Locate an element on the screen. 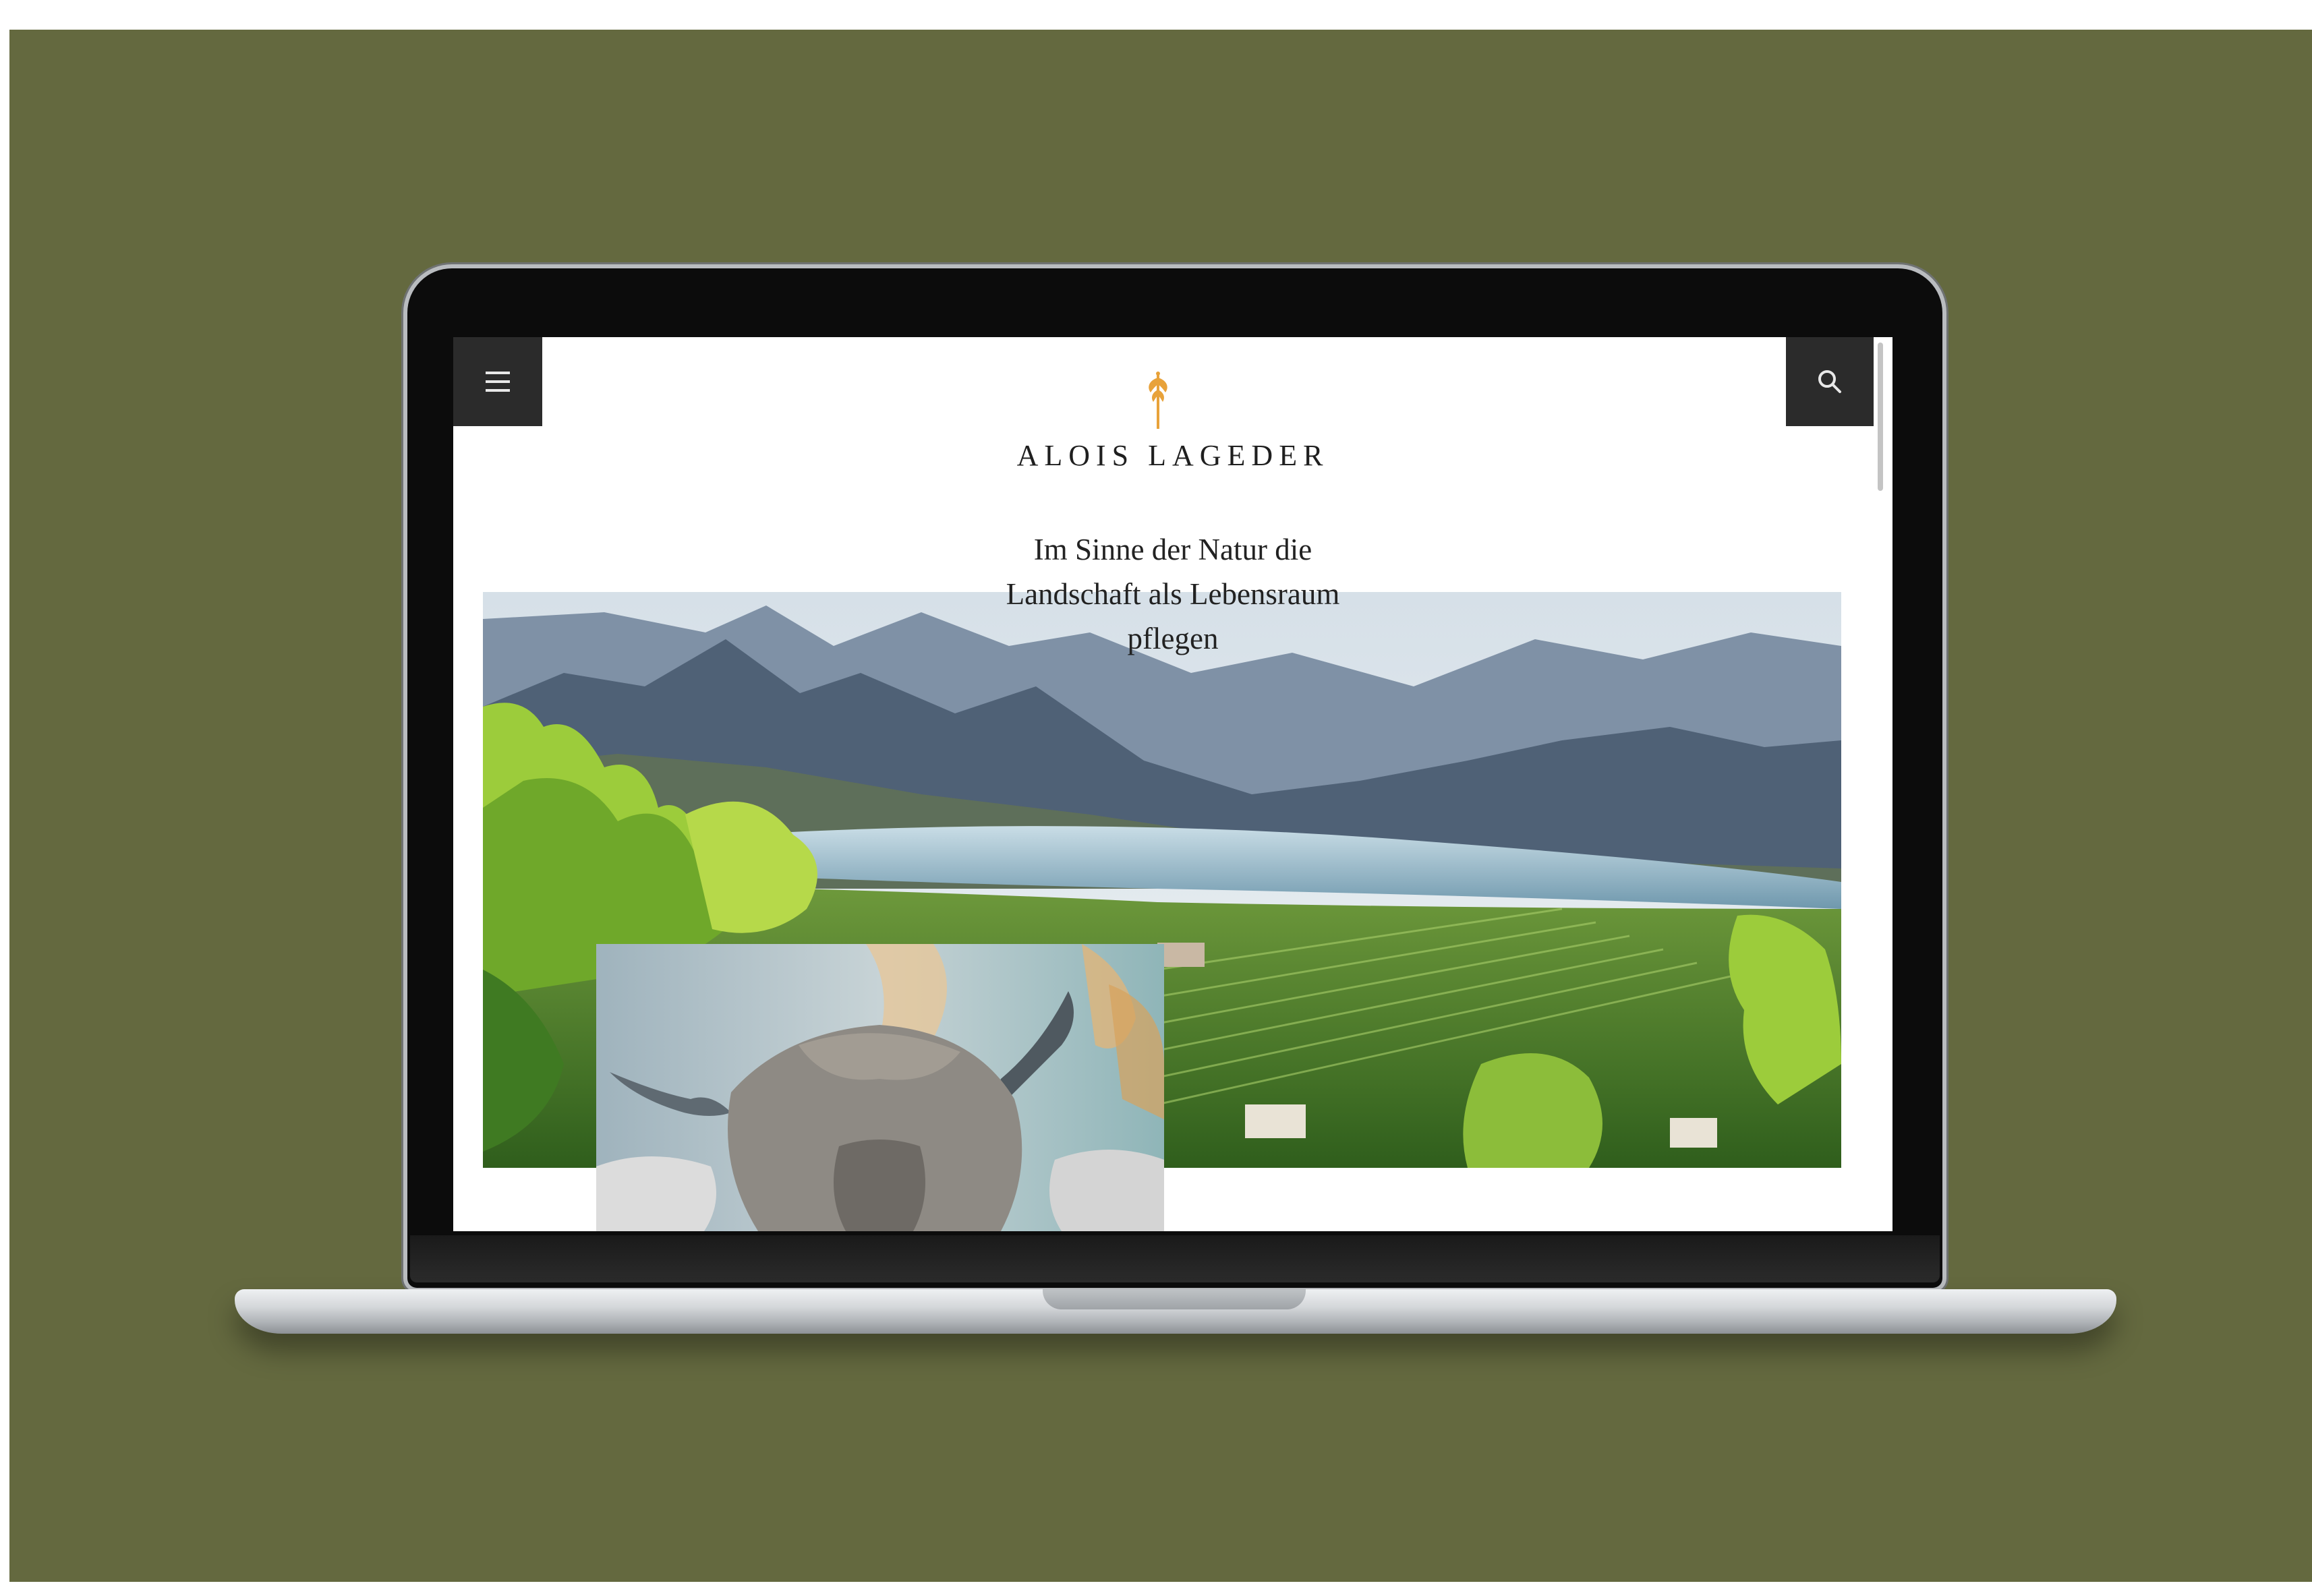 This screenshot has height=1596, width=2312. headline-line-3: pflegen is located at coordinates (1173, 638).